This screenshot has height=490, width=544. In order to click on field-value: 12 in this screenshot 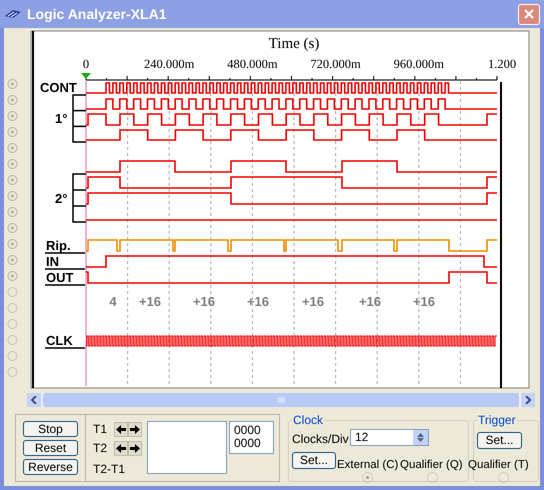, I will do `click(362, 437)`.